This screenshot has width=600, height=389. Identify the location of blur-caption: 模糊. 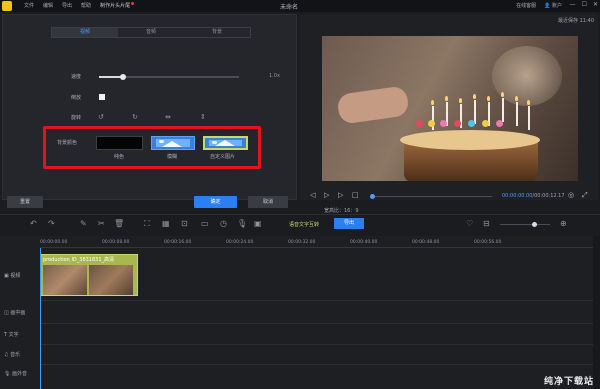
(172, 157).